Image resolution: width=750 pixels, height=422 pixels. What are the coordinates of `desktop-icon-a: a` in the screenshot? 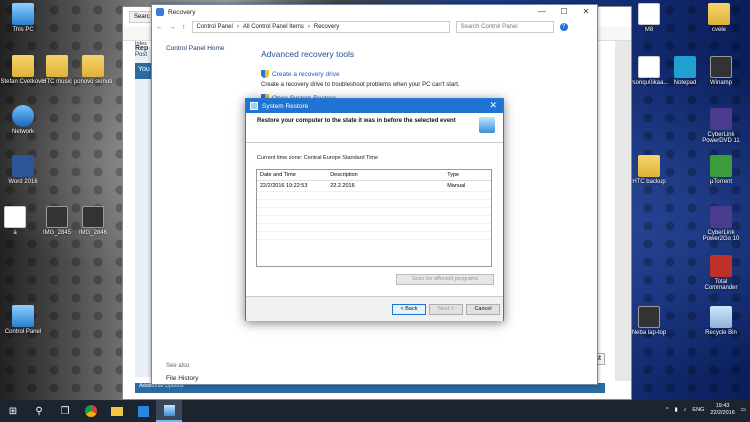 It's located at (19, 221).